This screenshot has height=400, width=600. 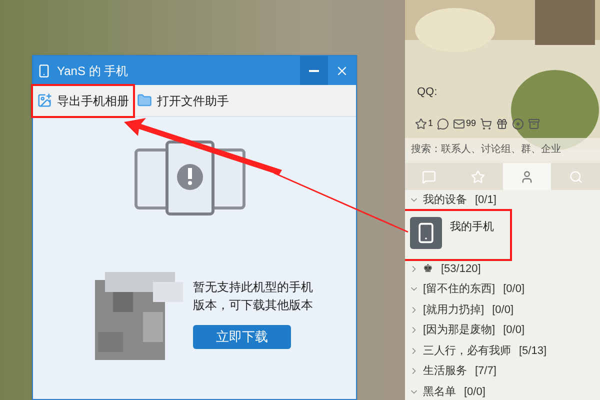 I want to click on group-name: 黑名单, so click(x=439, y=392).